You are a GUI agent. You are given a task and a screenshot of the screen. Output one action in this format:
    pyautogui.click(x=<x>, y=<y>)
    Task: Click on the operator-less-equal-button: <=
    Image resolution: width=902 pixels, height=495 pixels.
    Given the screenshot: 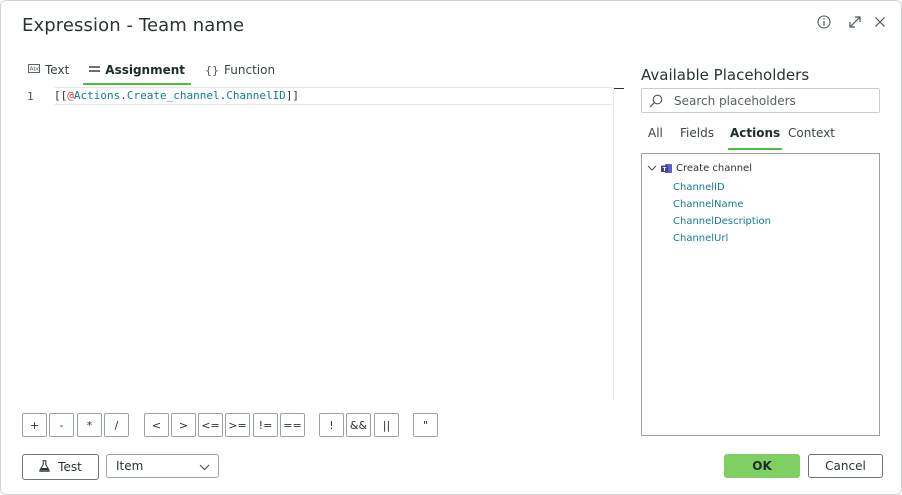 What is the action you would take?
    pyautogui.click(x=210, y=425)
    